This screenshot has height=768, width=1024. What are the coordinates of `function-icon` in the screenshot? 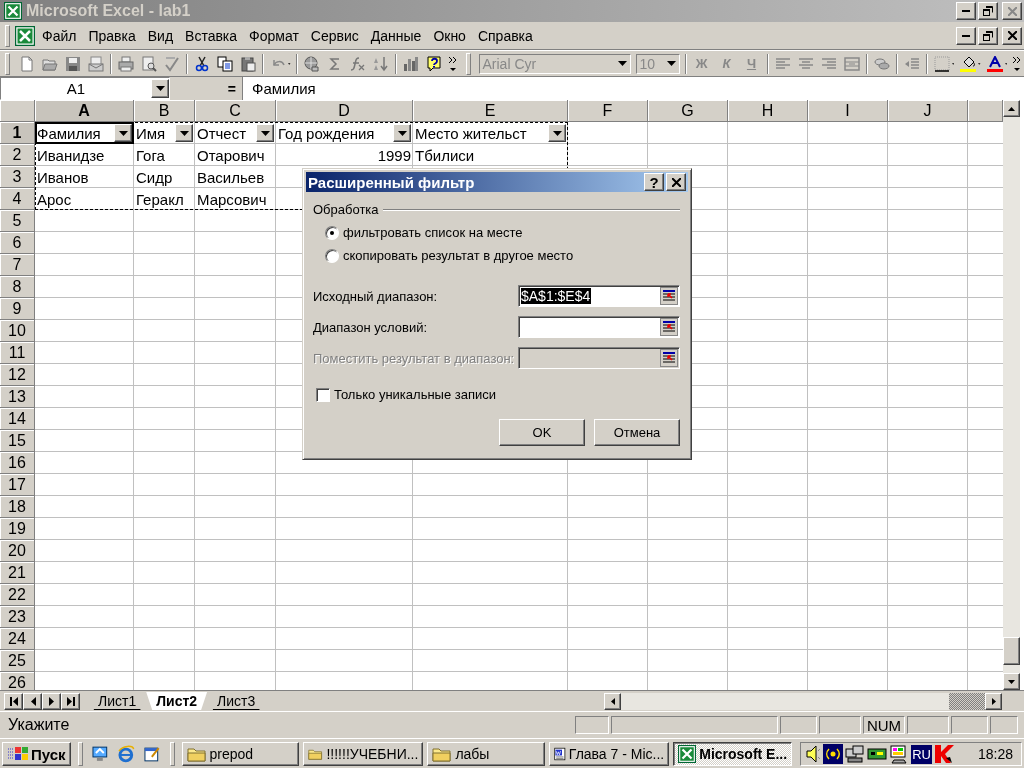 It's located at (357, 63).